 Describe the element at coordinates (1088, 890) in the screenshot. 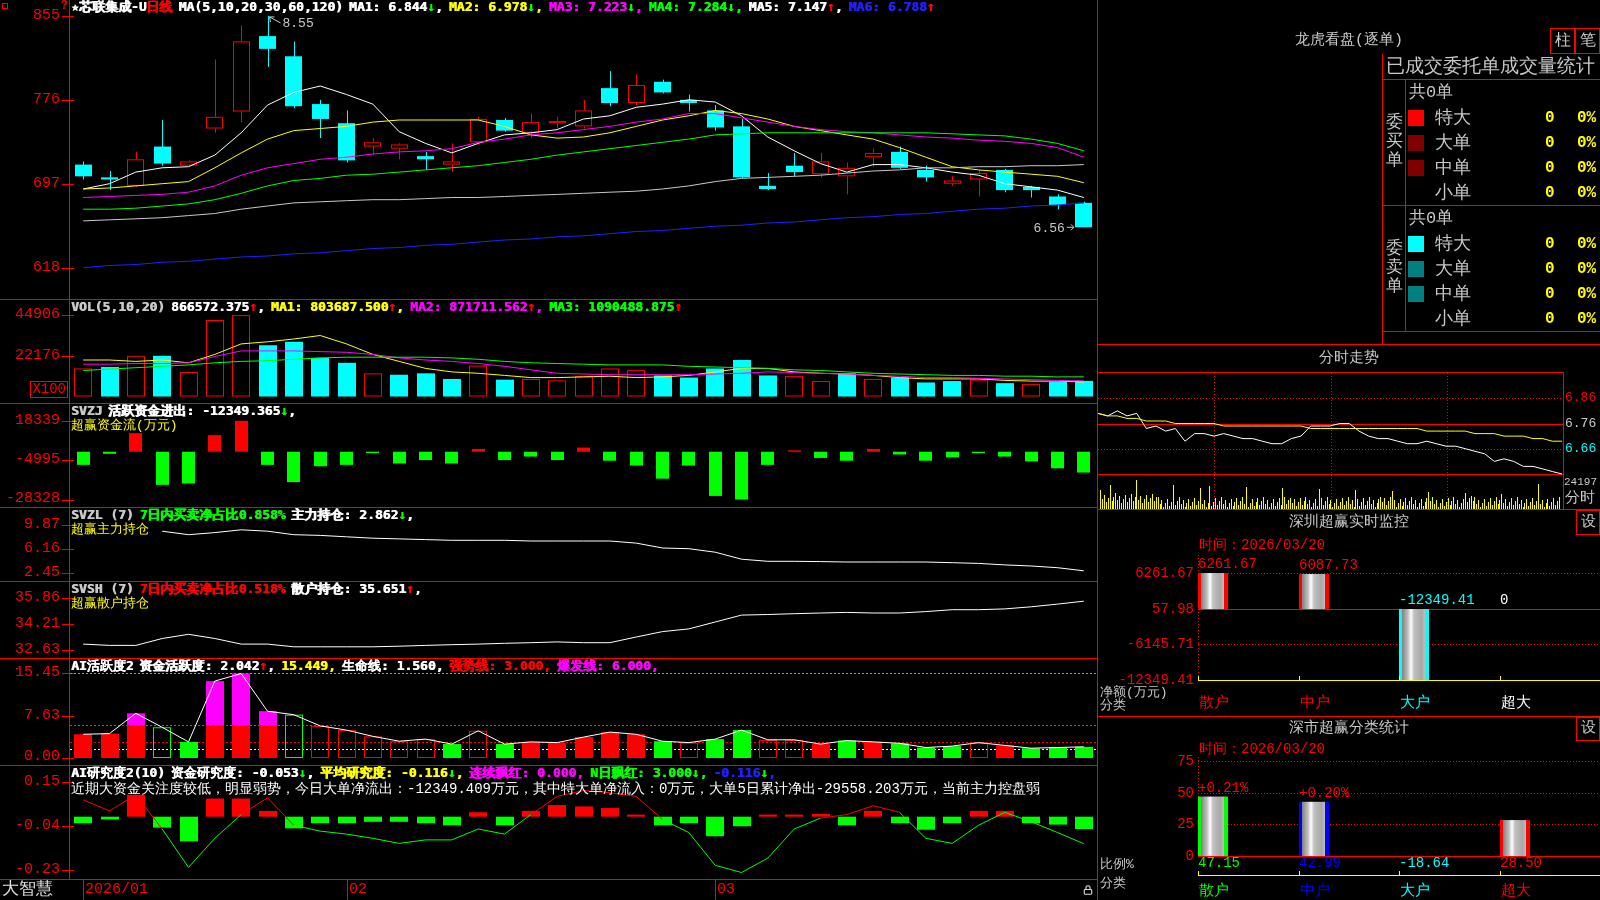

I see `lock-icon` at that location.